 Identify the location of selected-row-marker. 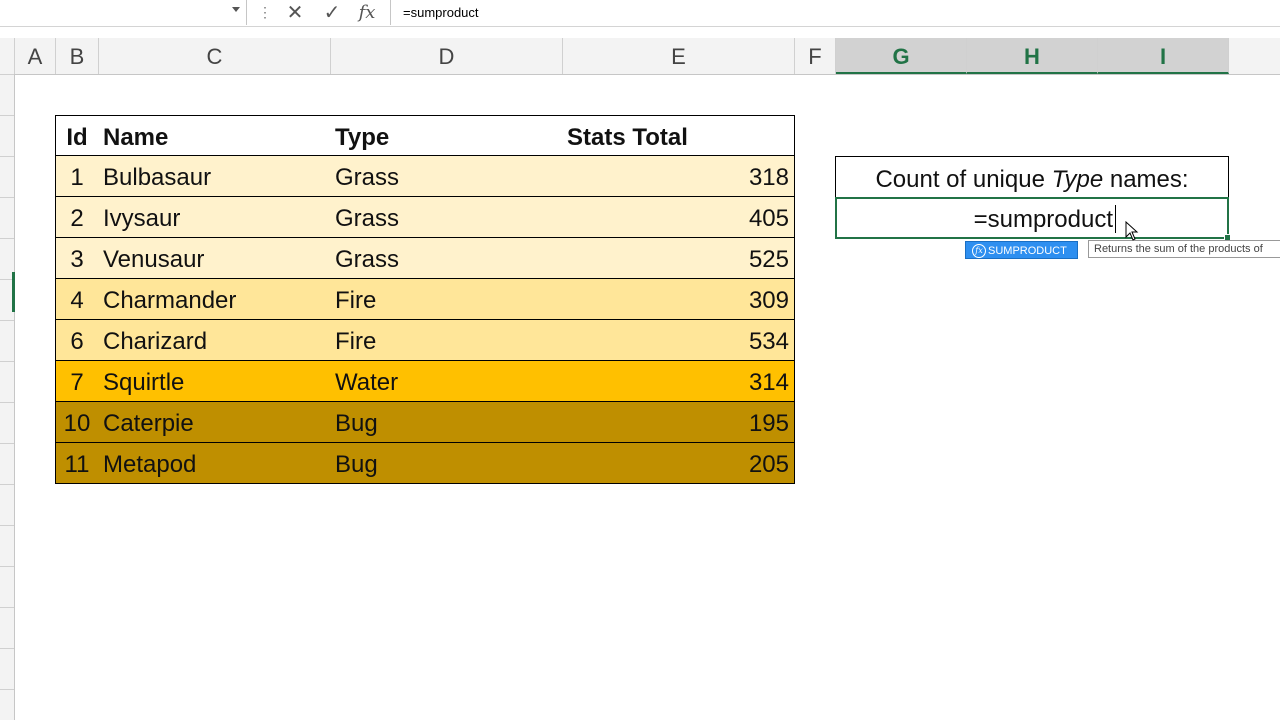
(13, 292).